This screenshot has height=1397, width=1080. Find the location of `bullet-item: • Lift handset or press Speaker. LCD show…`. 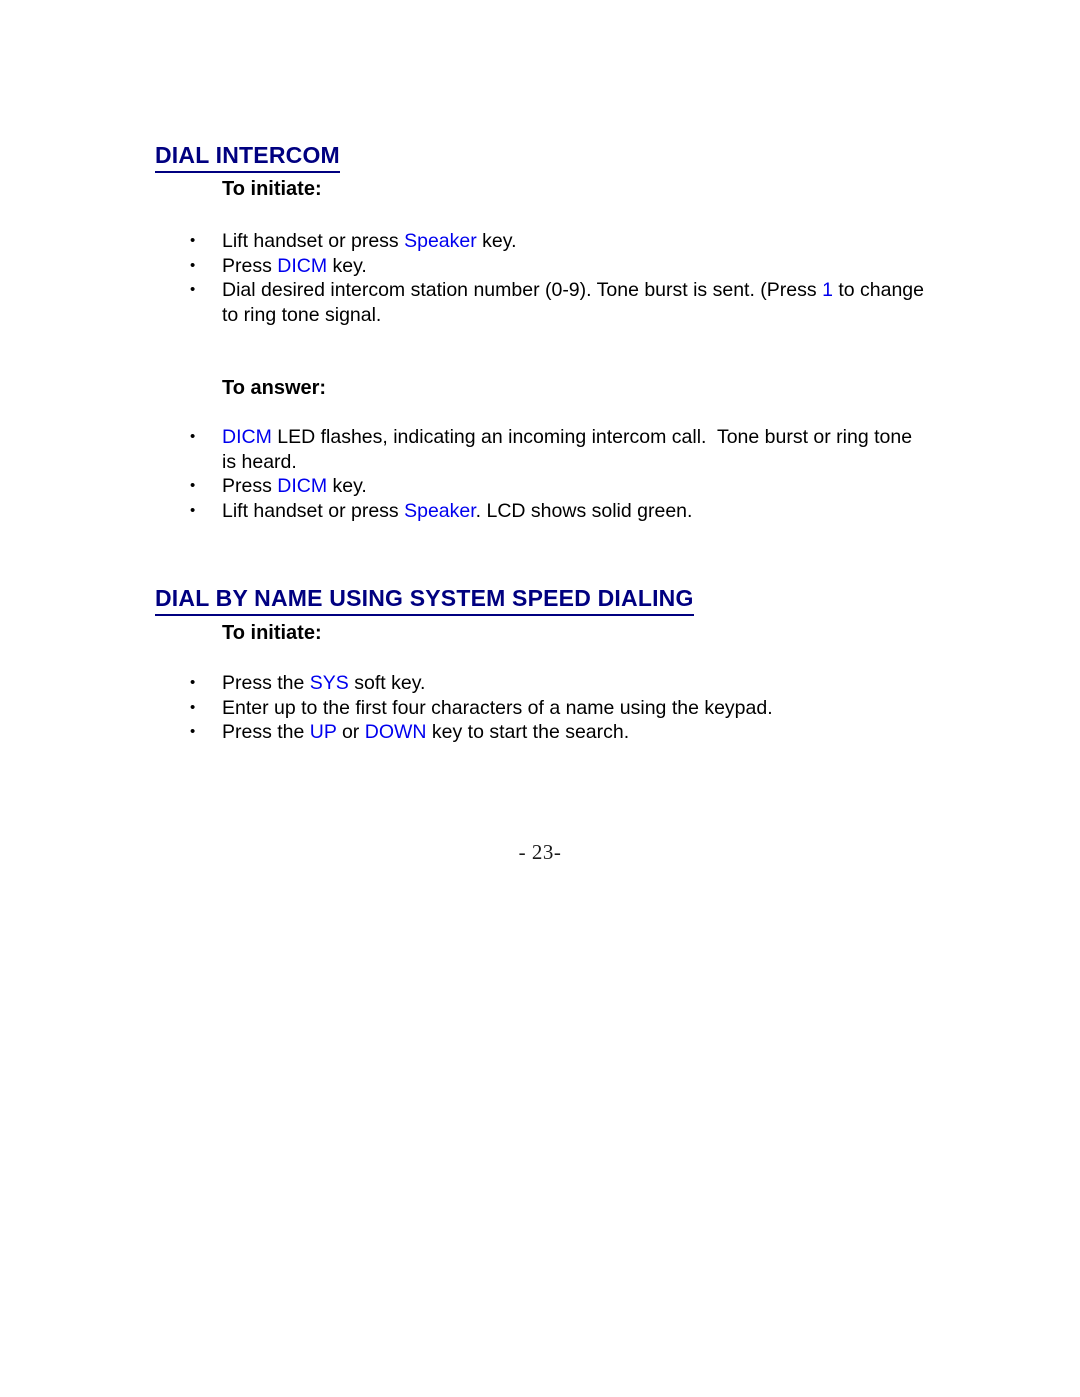

bullet-item: • Lift handset or press Speaker. LCD show… is located at coordinates (555, 511).